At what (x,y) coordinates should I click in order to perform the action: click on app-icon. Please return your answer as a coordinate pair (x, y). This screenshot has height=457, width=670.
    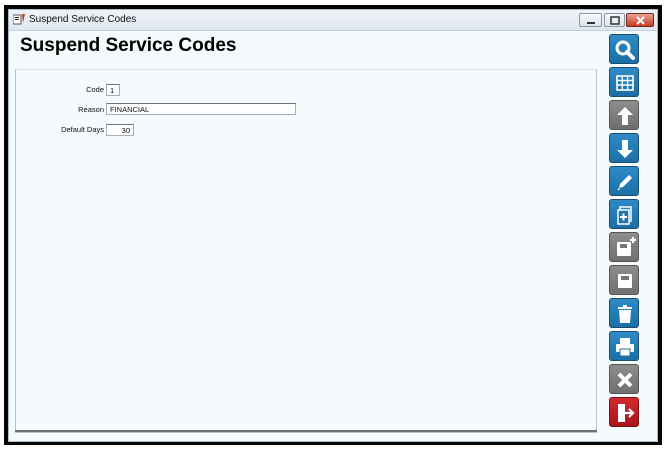
    Looking at the image, I should click on (19, 19).